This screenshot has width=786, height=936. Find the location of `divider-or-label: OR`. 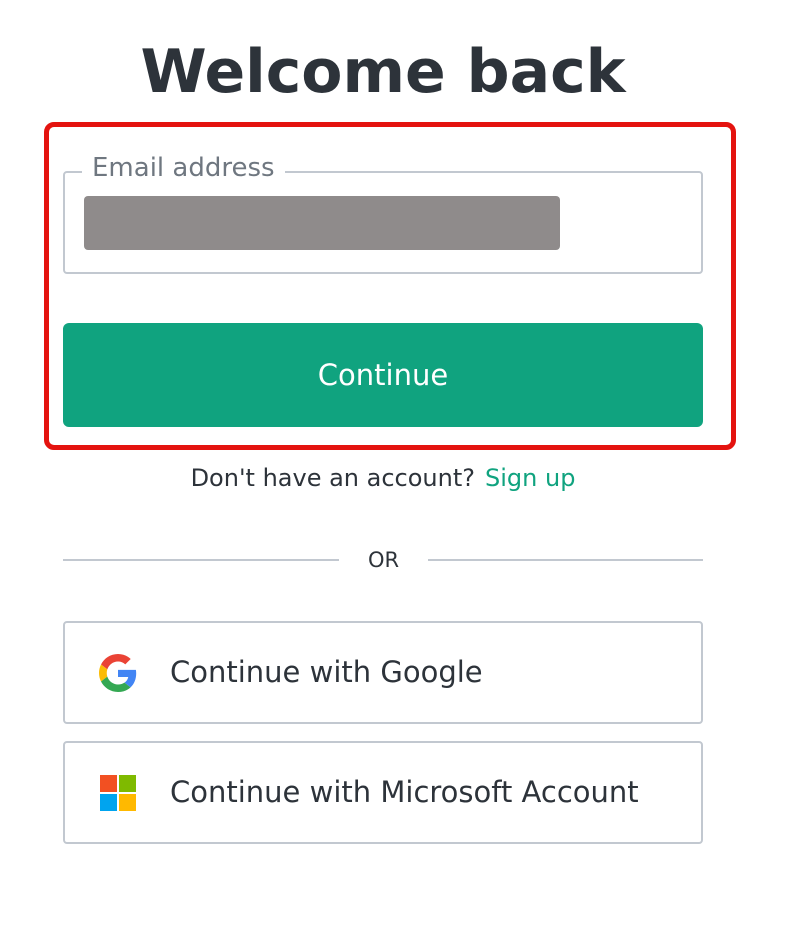

divider-or-label: OR is located at coordinates (383, 560).